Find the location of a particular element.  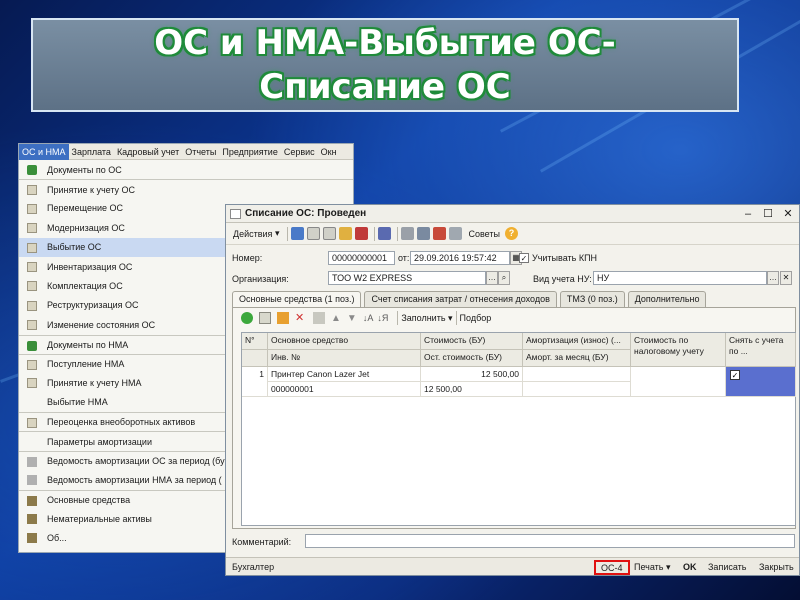

cell-tax-cost is located at coordinates (678, 382).